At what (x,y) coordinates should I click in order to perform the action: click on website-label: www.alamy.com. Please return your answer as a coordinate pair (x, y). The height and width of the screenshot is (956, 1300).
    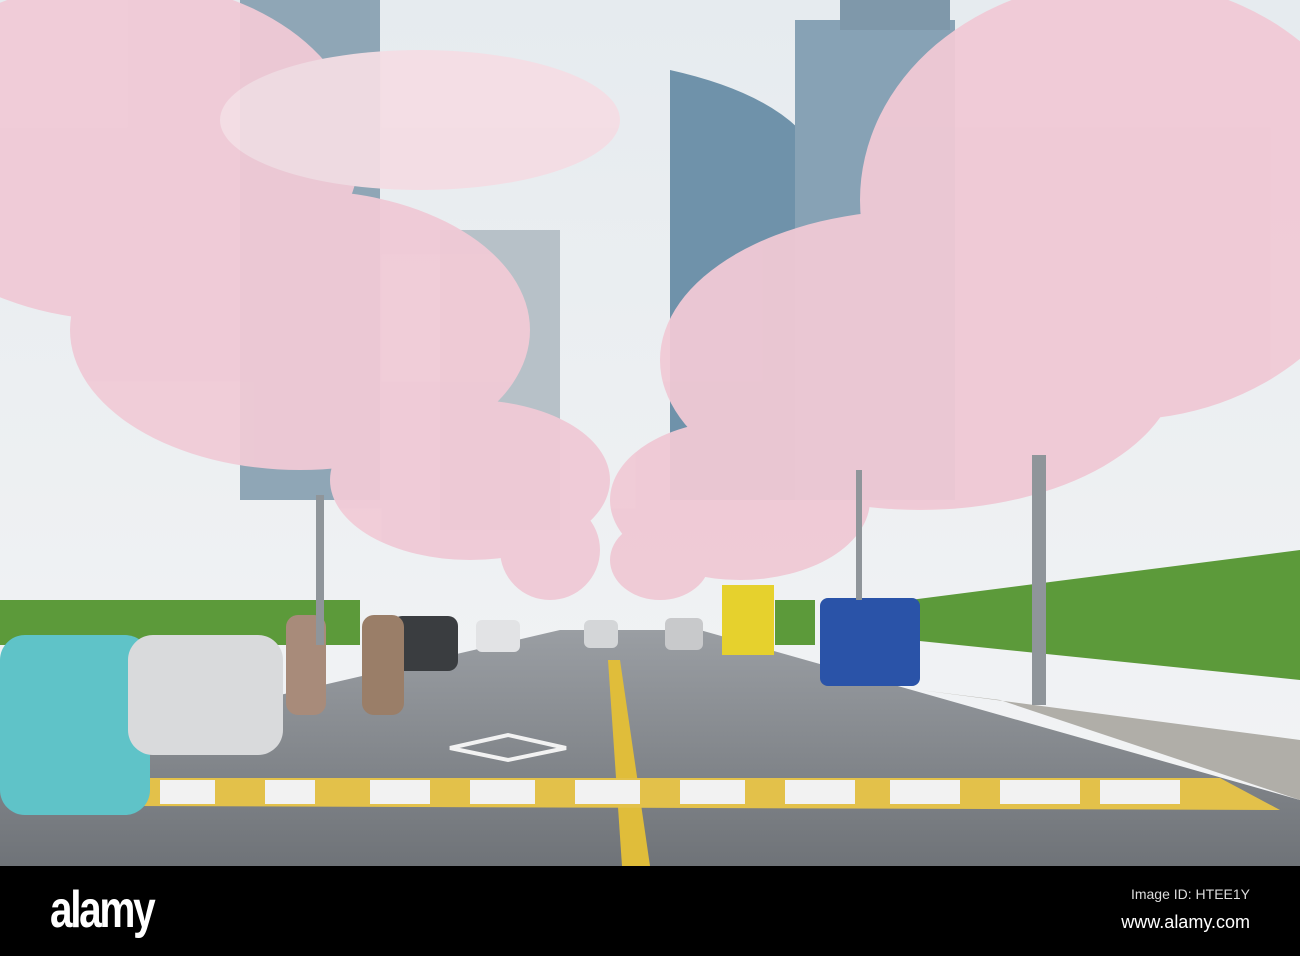
    Looking at the image, I should click on (1185, 922).